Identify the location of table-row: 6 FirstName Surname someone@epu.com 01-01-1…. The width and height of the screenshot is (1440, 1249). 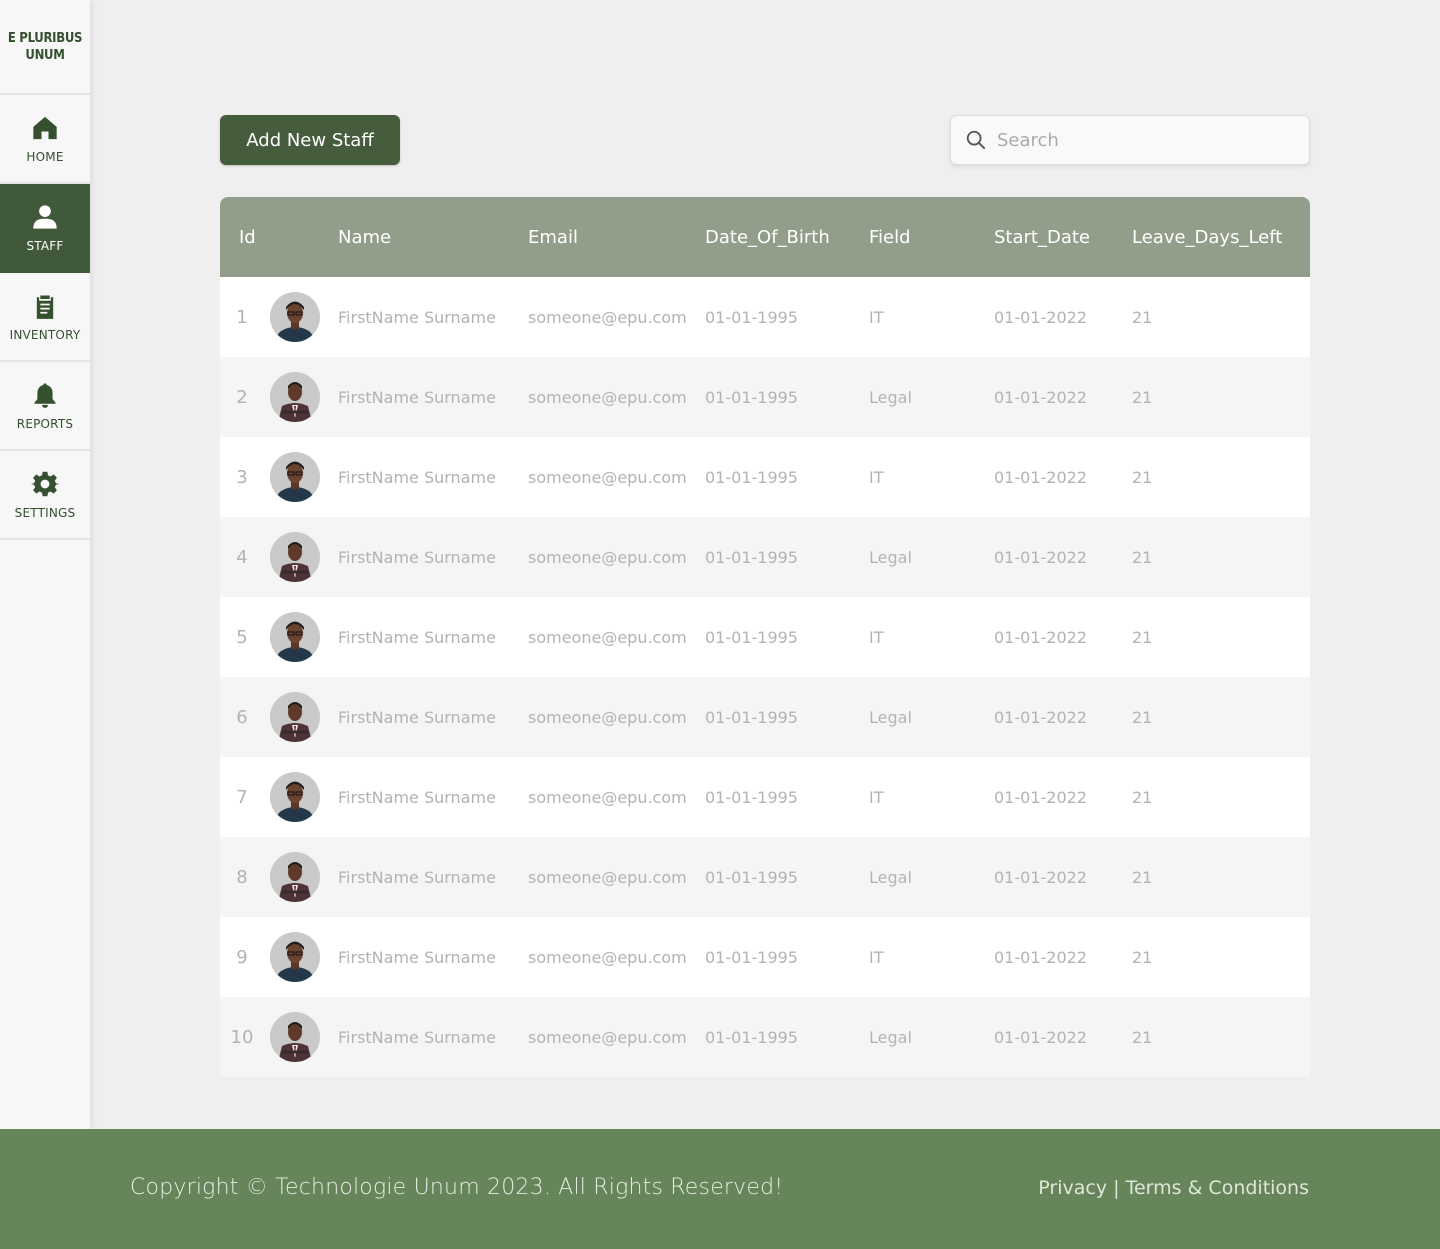
(765, 717).